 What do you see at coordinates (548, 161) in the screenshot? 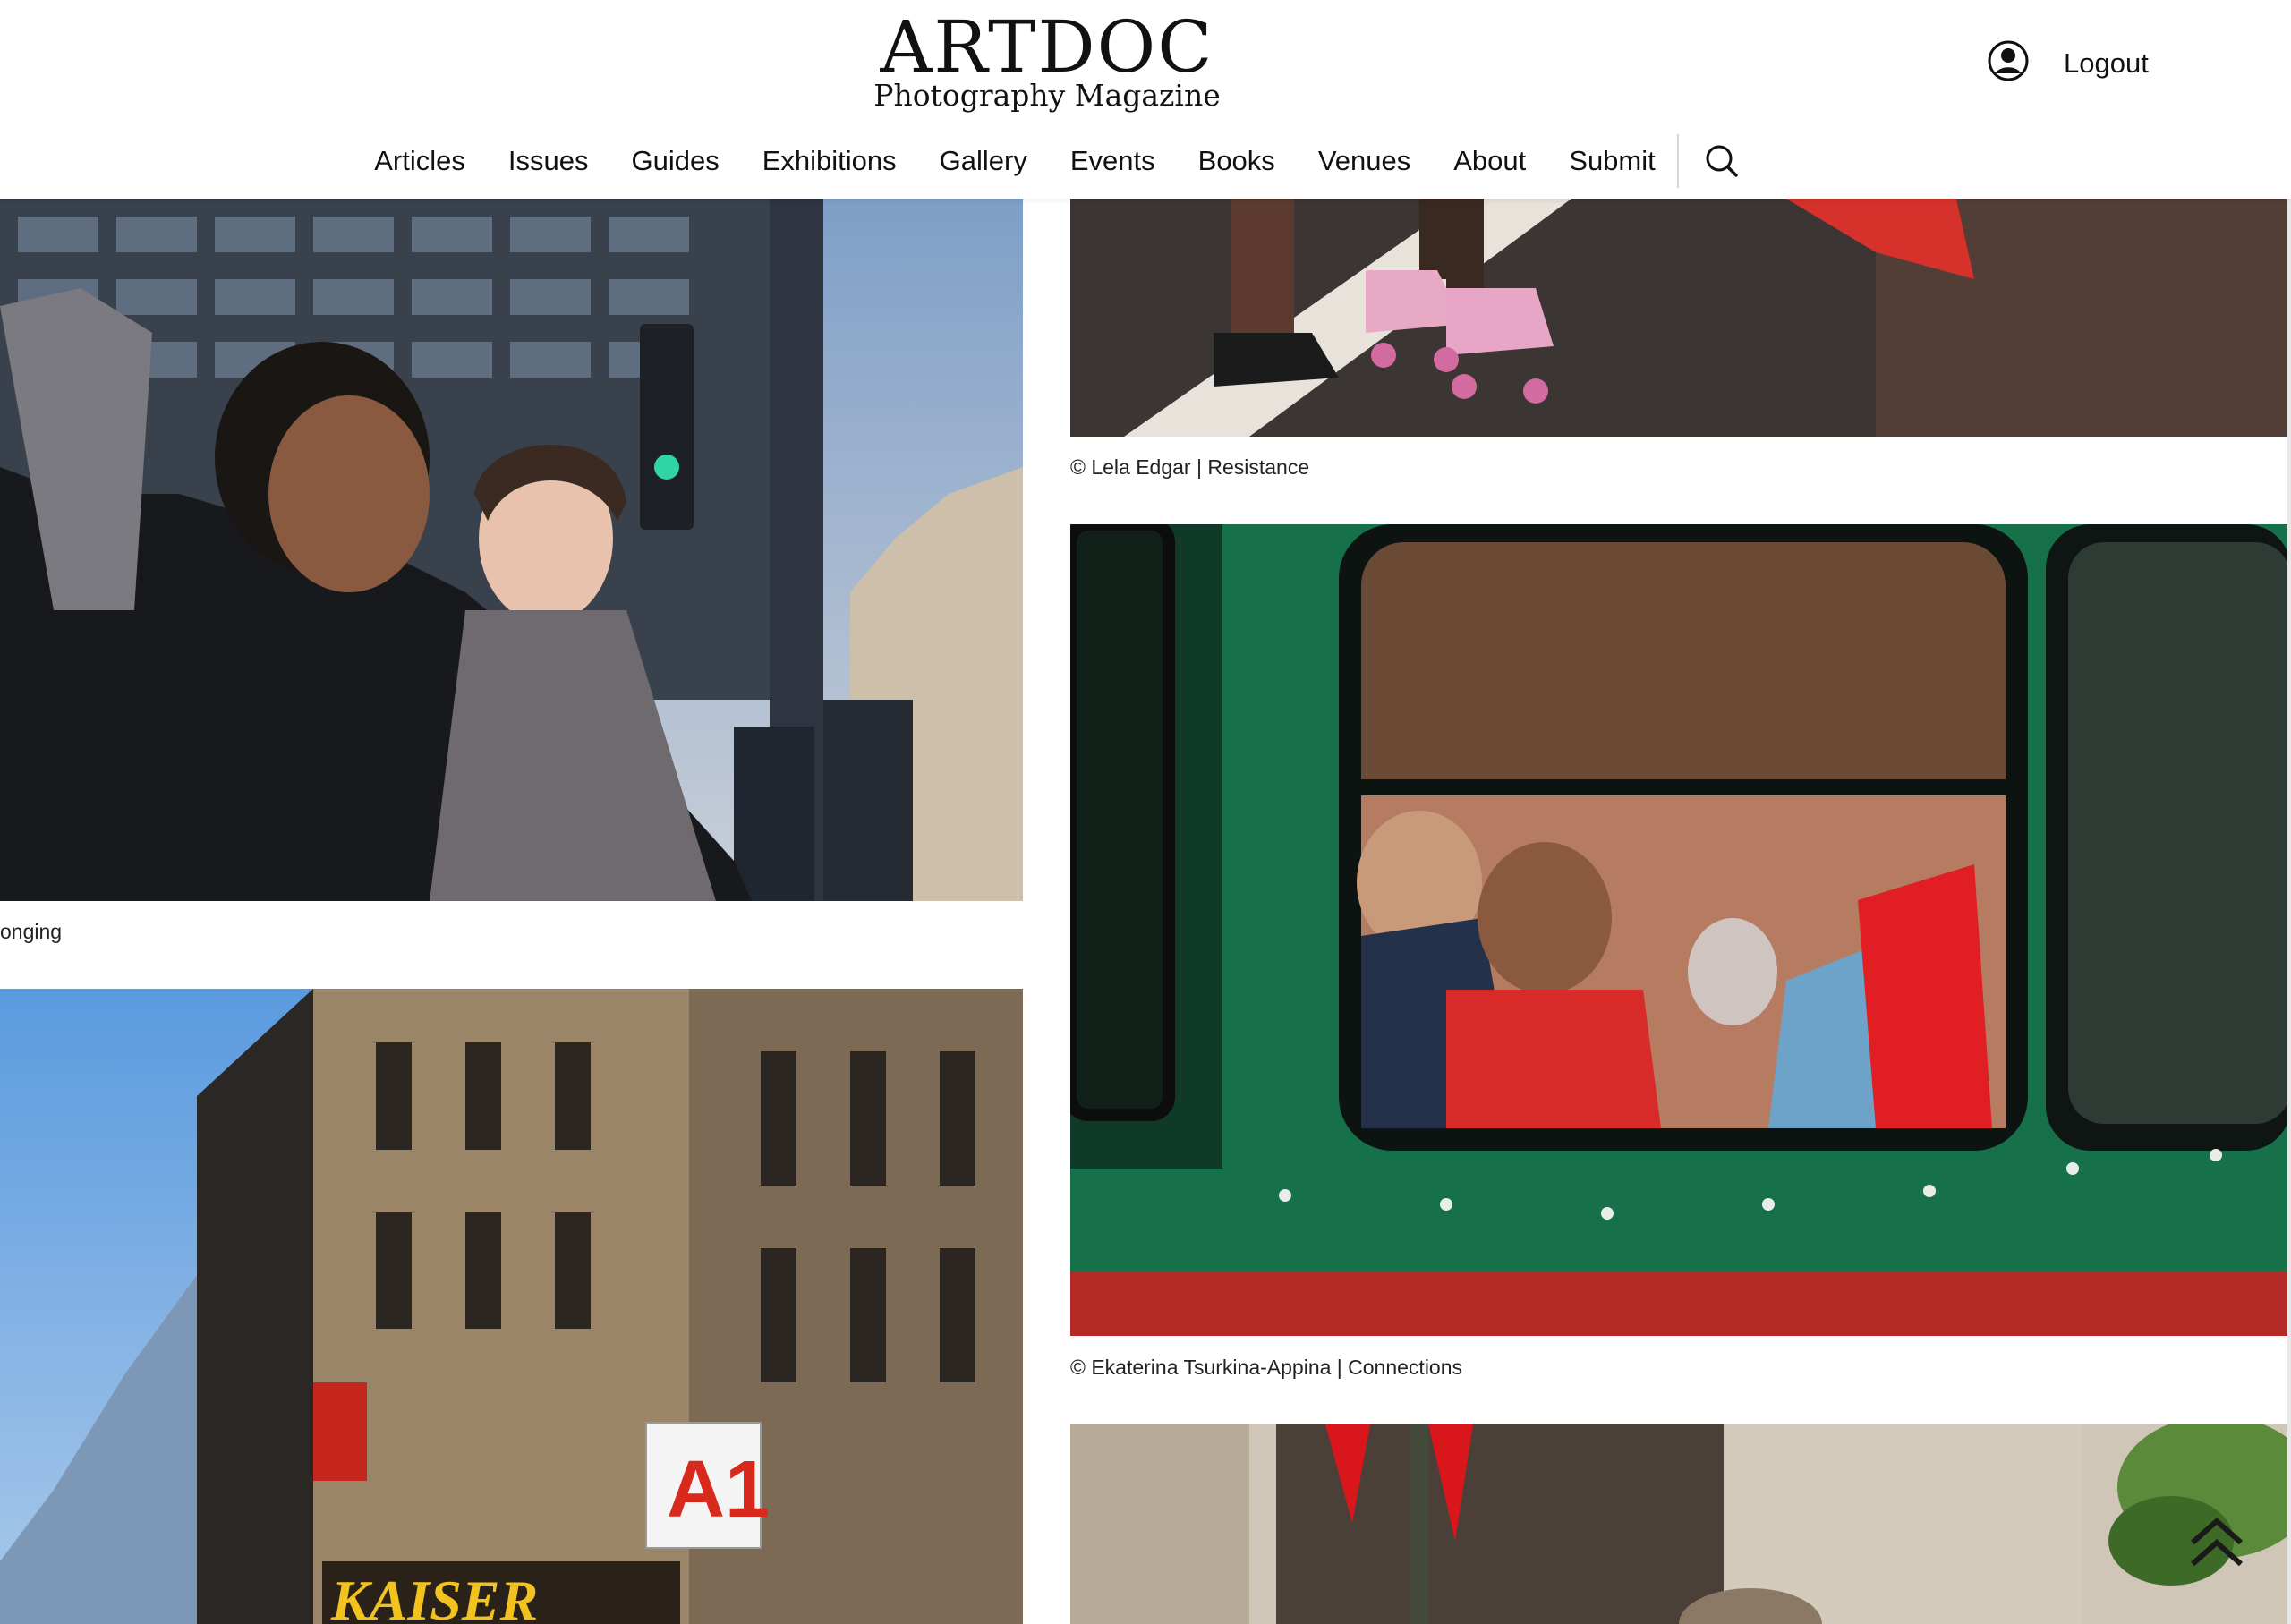
I see `nav-issues: Issues` at bounding box center [548, 161].